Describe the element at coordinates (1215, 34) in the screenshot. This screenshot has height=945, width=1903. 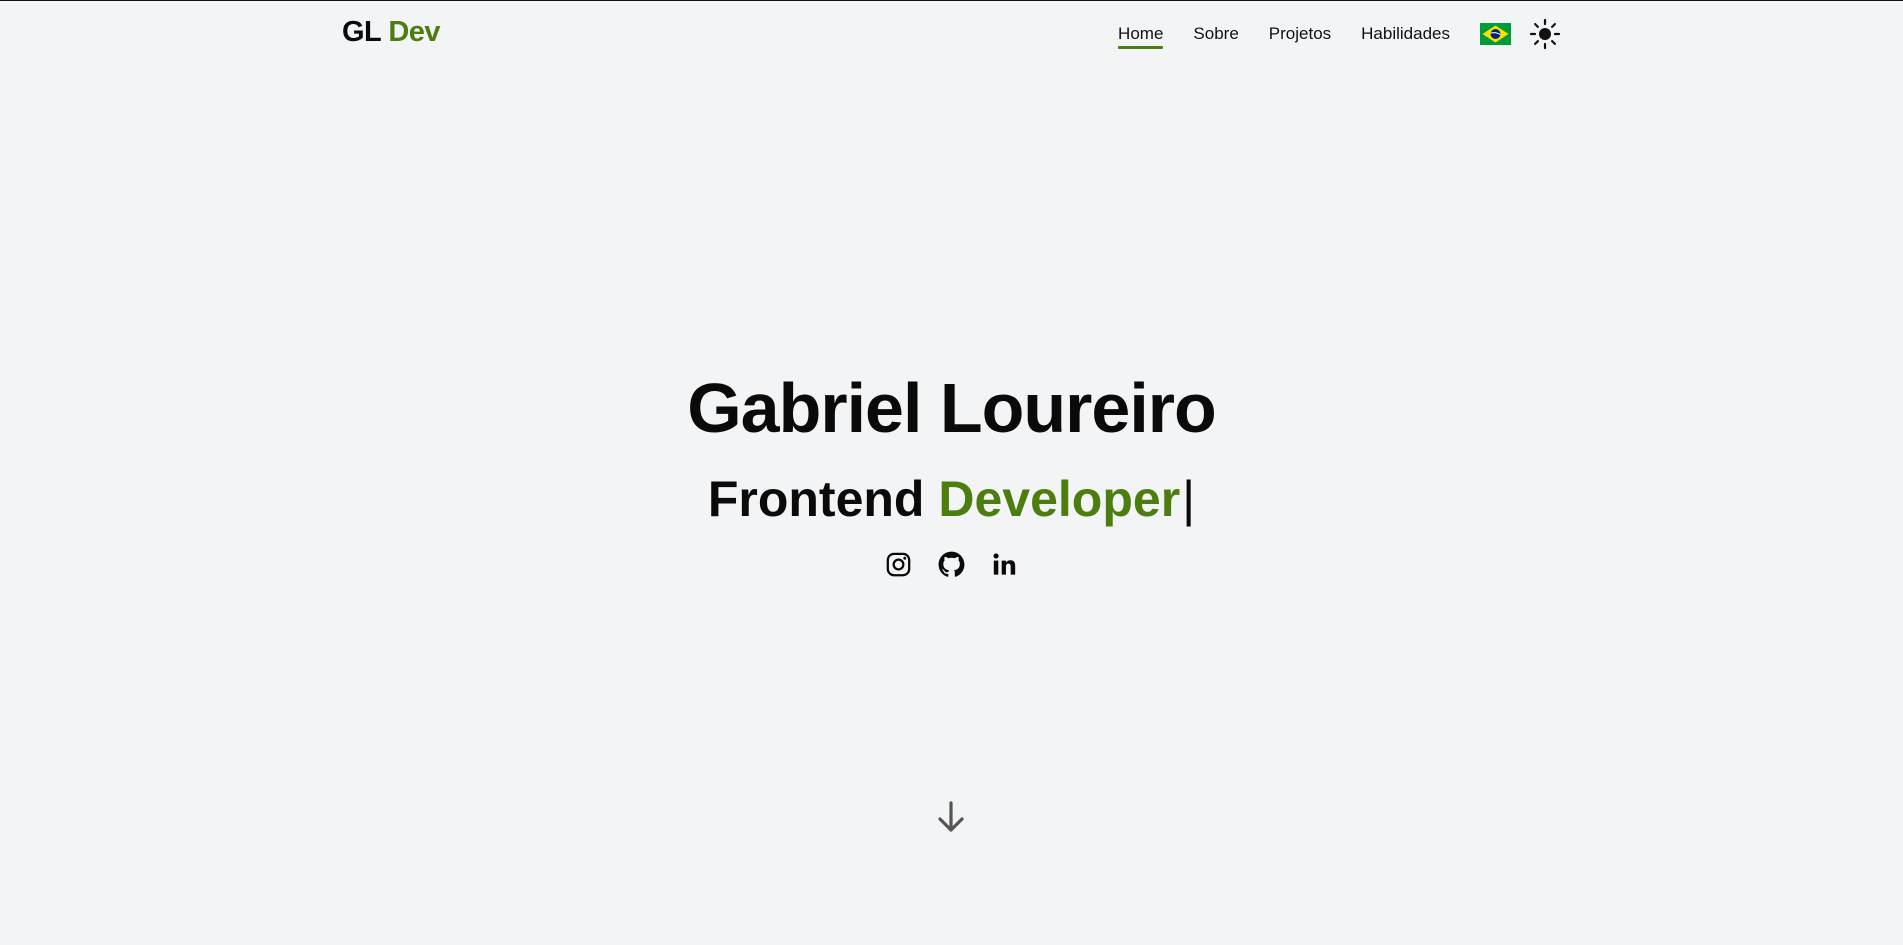
I see `nav-link-sobre: Sobre` at that location.